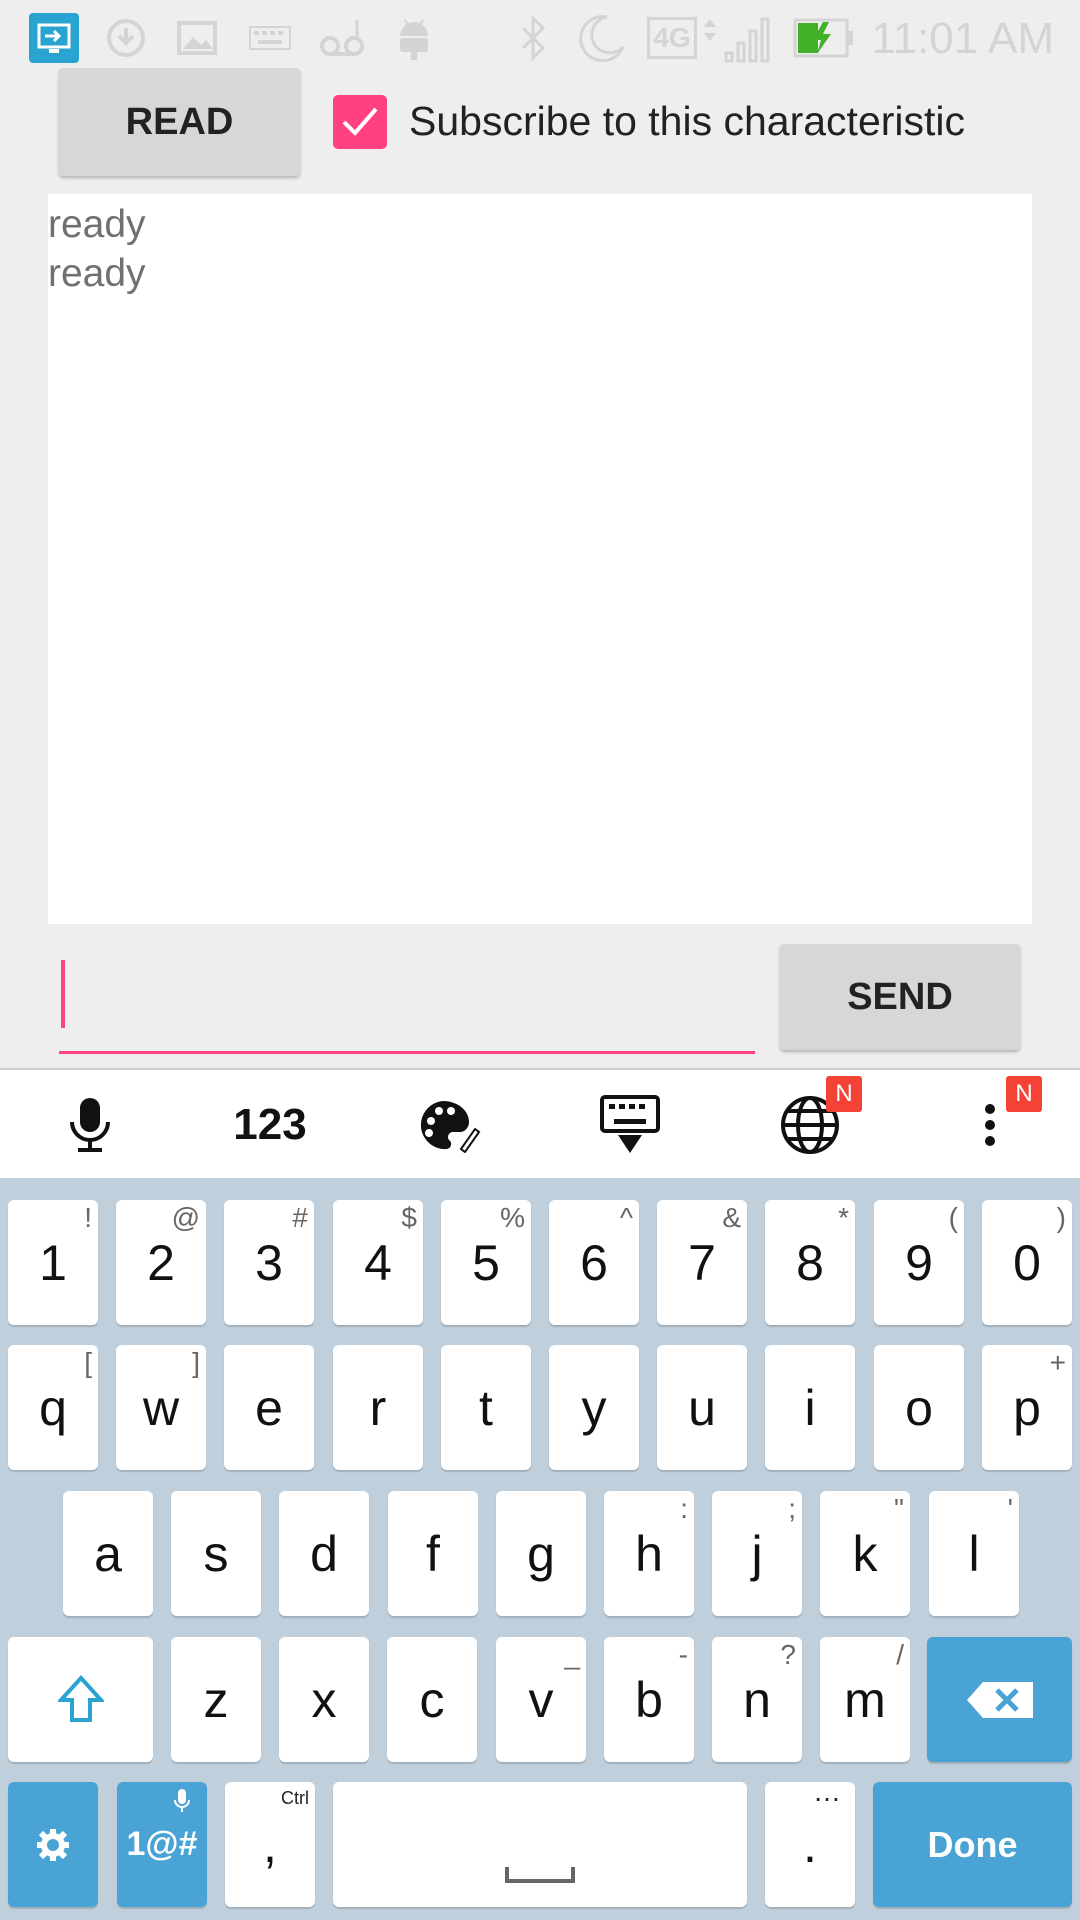 The width and height of the screenshot is (1080, 1920). I want to click on key-label: 0, so click(1027, 1262).